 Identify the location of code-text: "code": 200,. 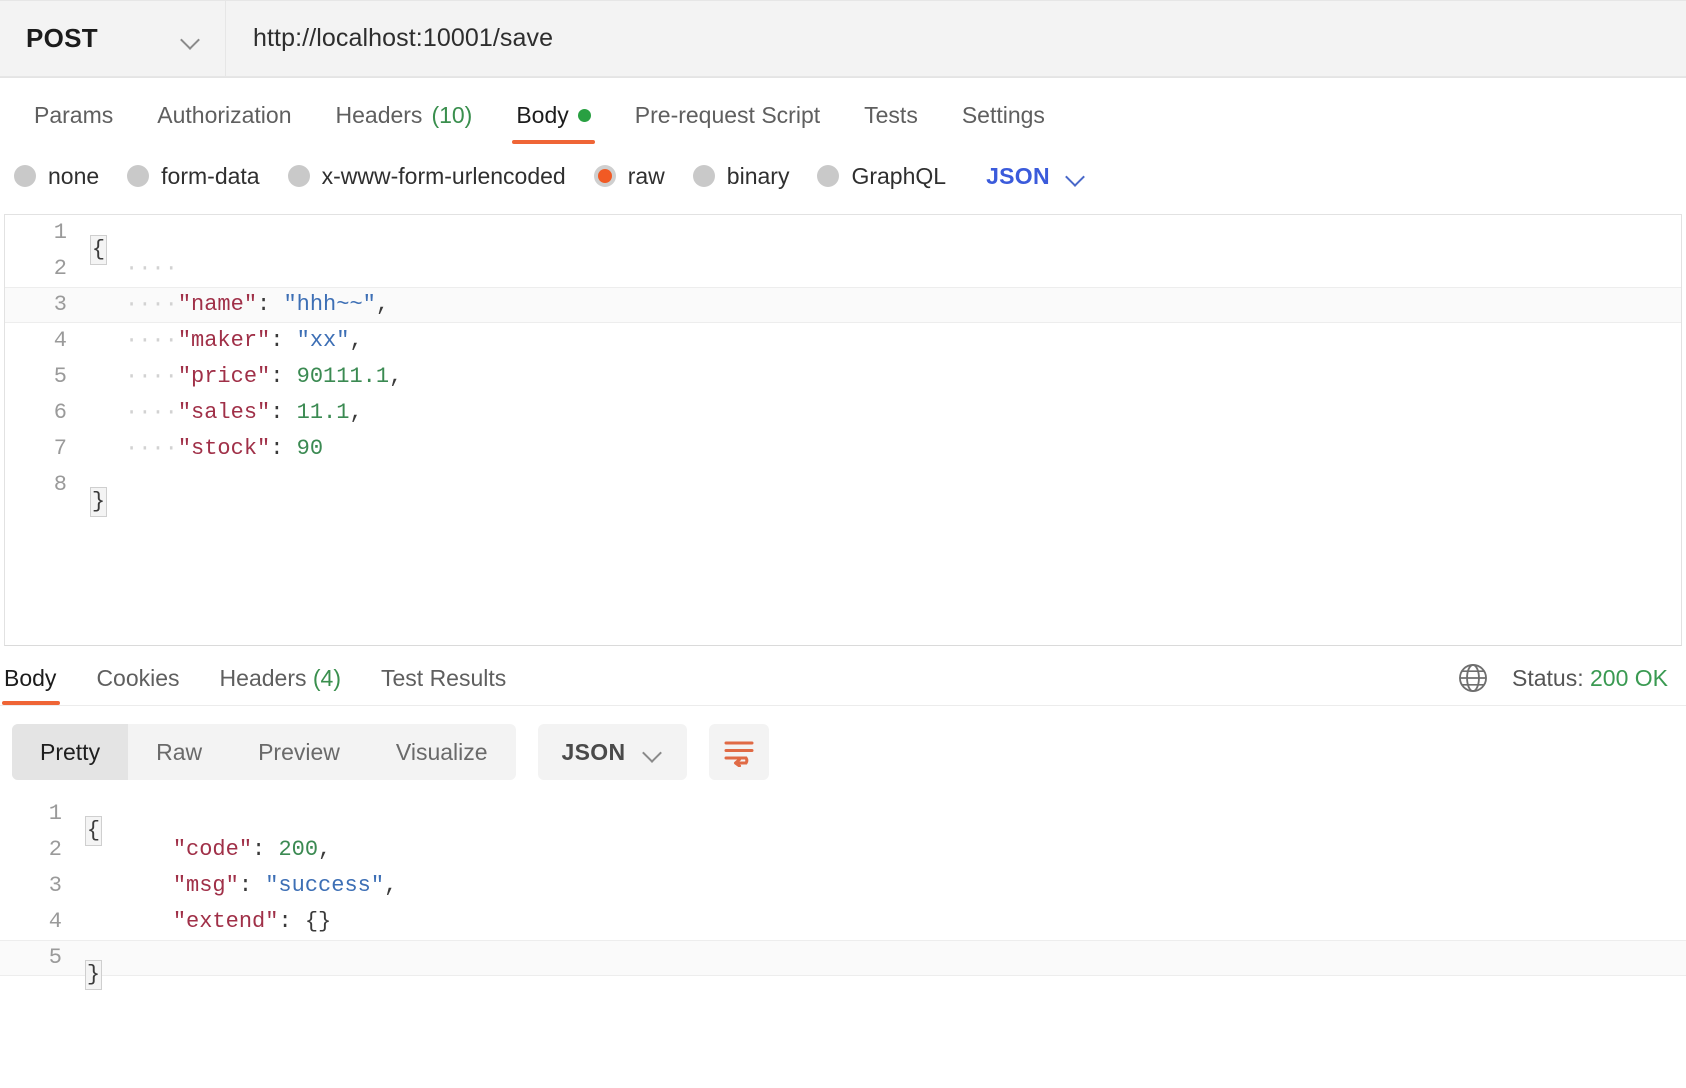
(252, 849).